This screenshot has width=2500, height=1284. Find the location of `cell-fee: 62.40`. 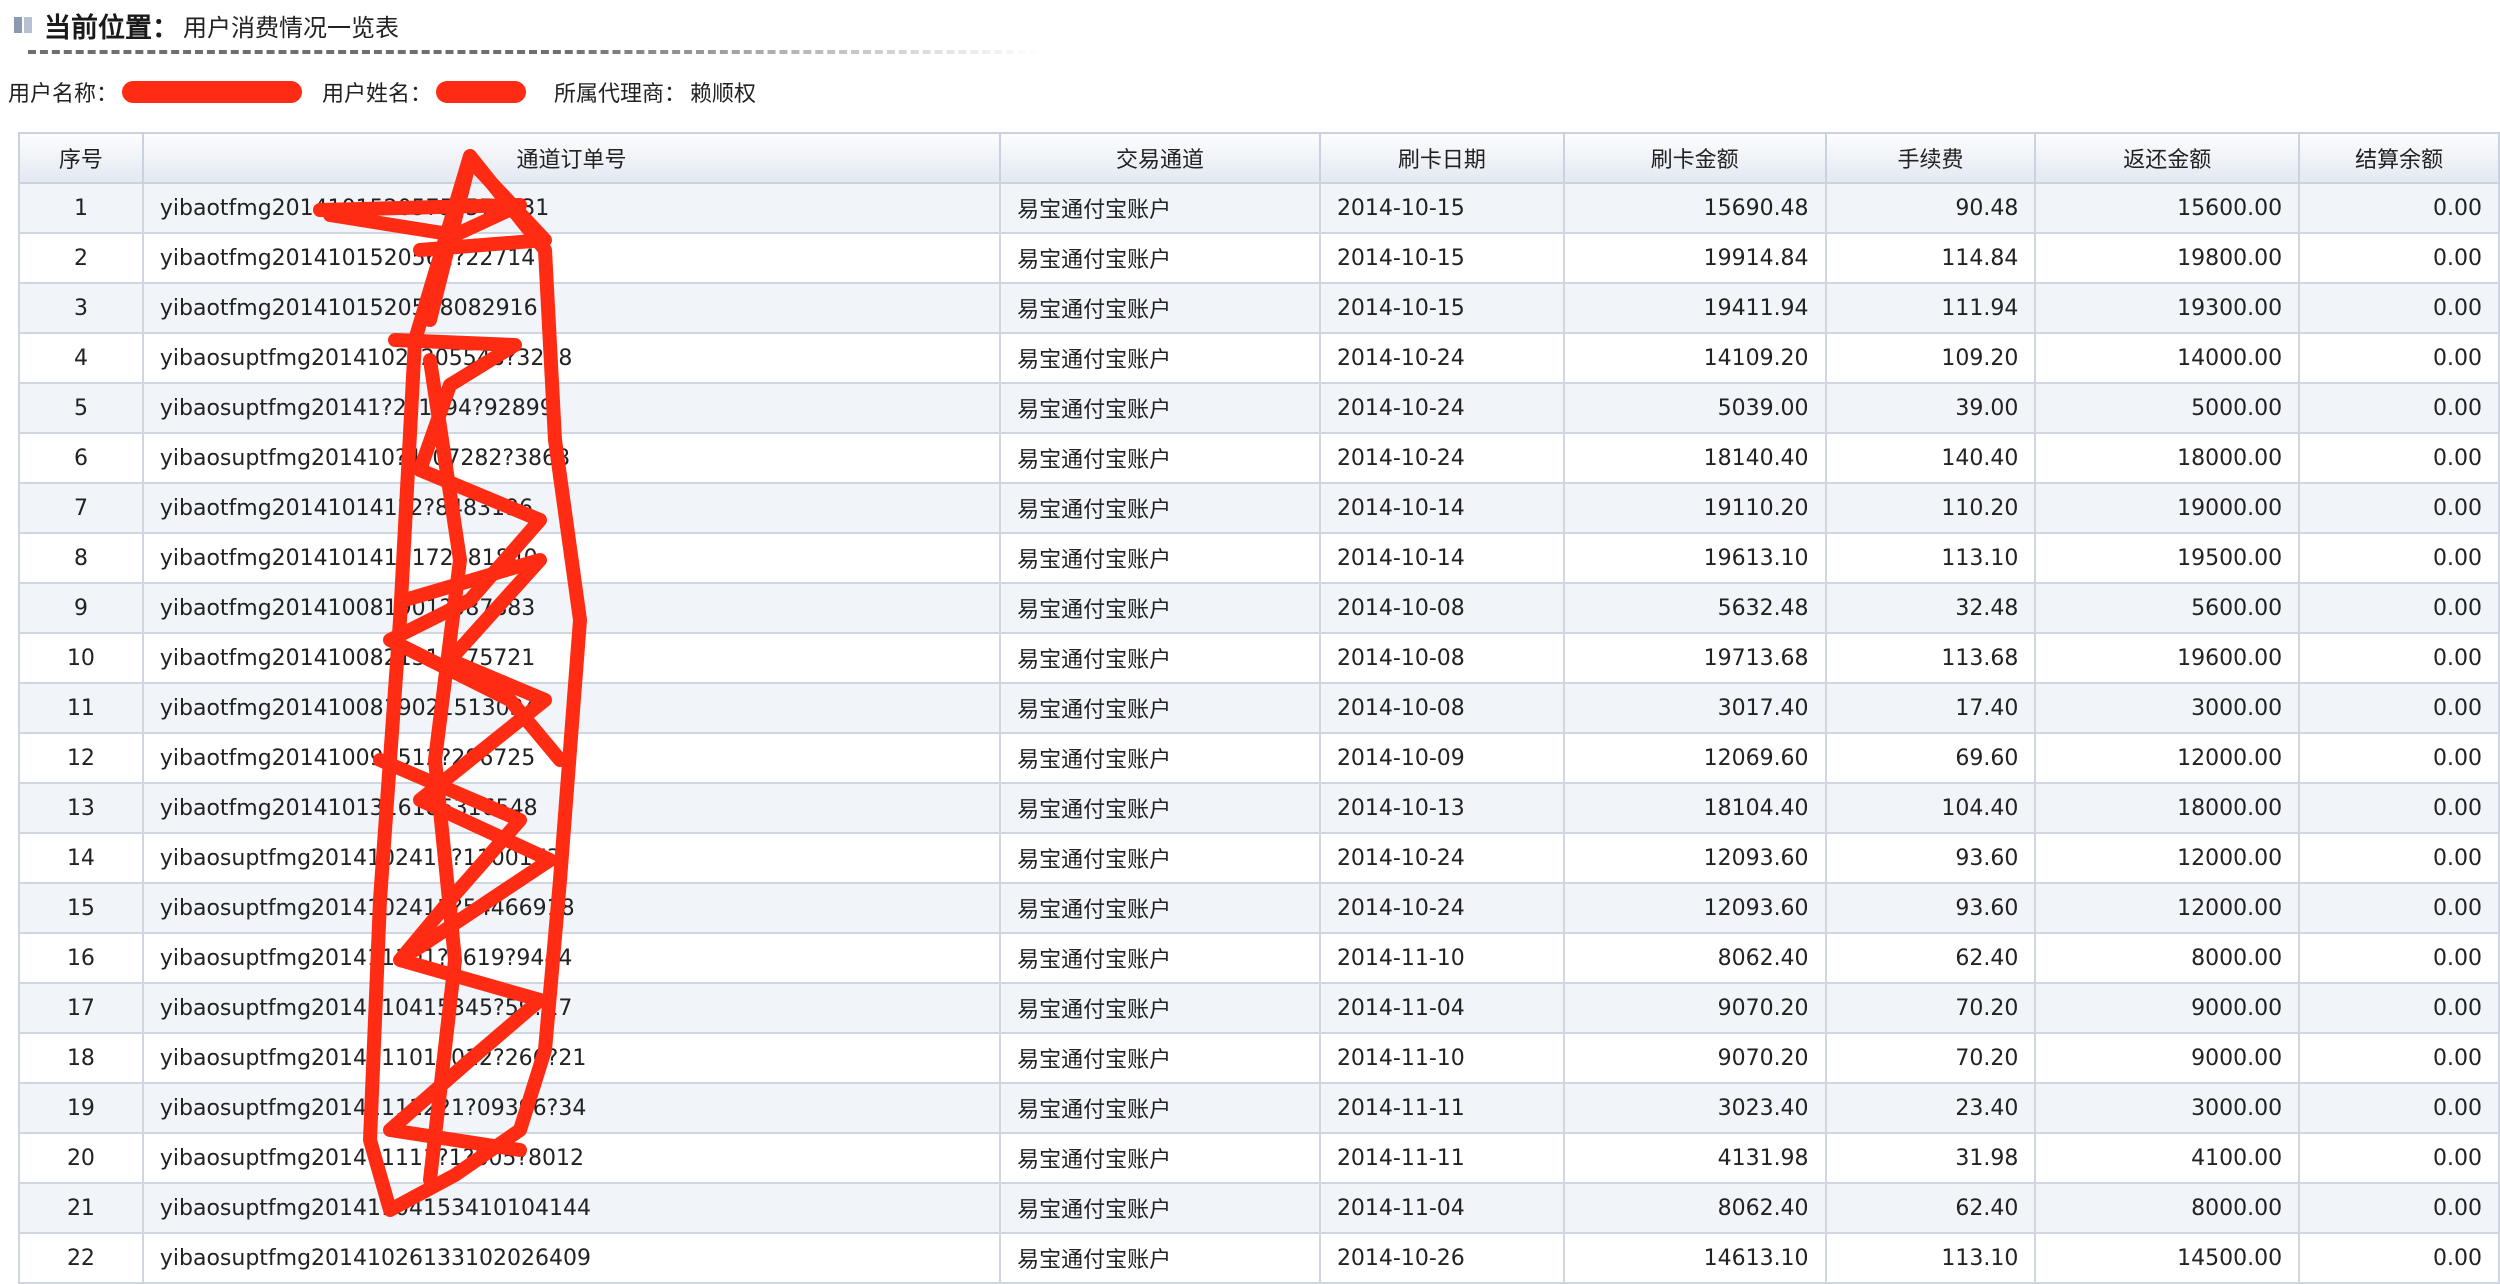

cell-fee: 62.40 is located at coordinates (1930, 958).